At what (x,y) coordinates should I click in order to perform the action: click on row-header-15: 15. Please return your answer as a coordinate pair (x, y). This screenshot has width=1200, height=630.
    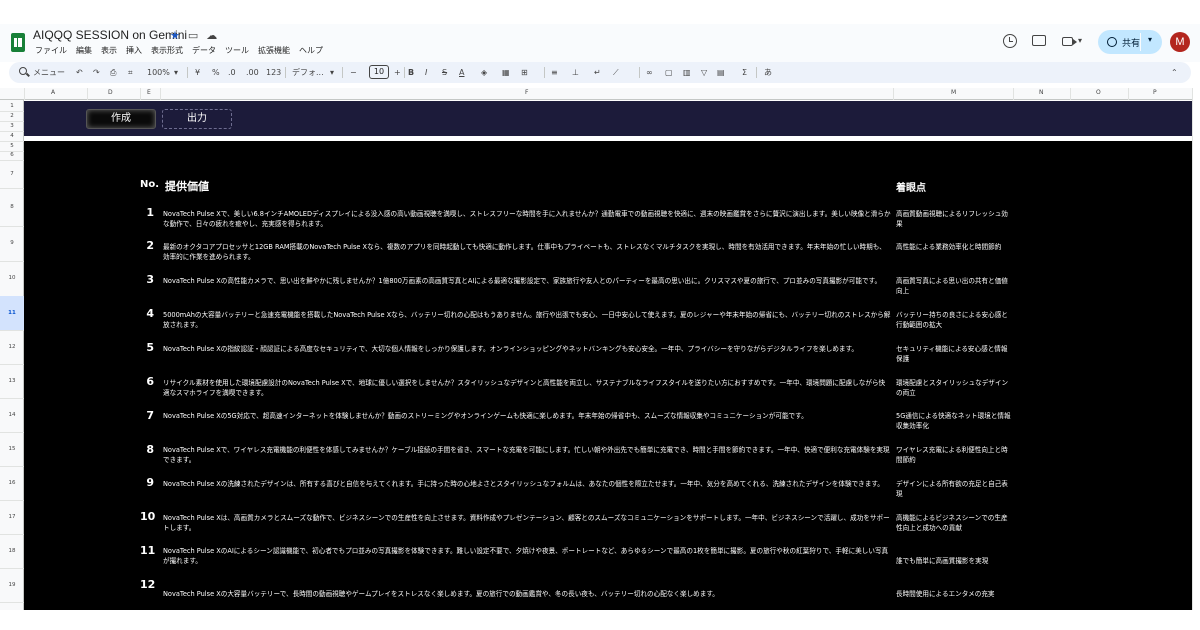
    Looking at the image, I should click on (12, 449).